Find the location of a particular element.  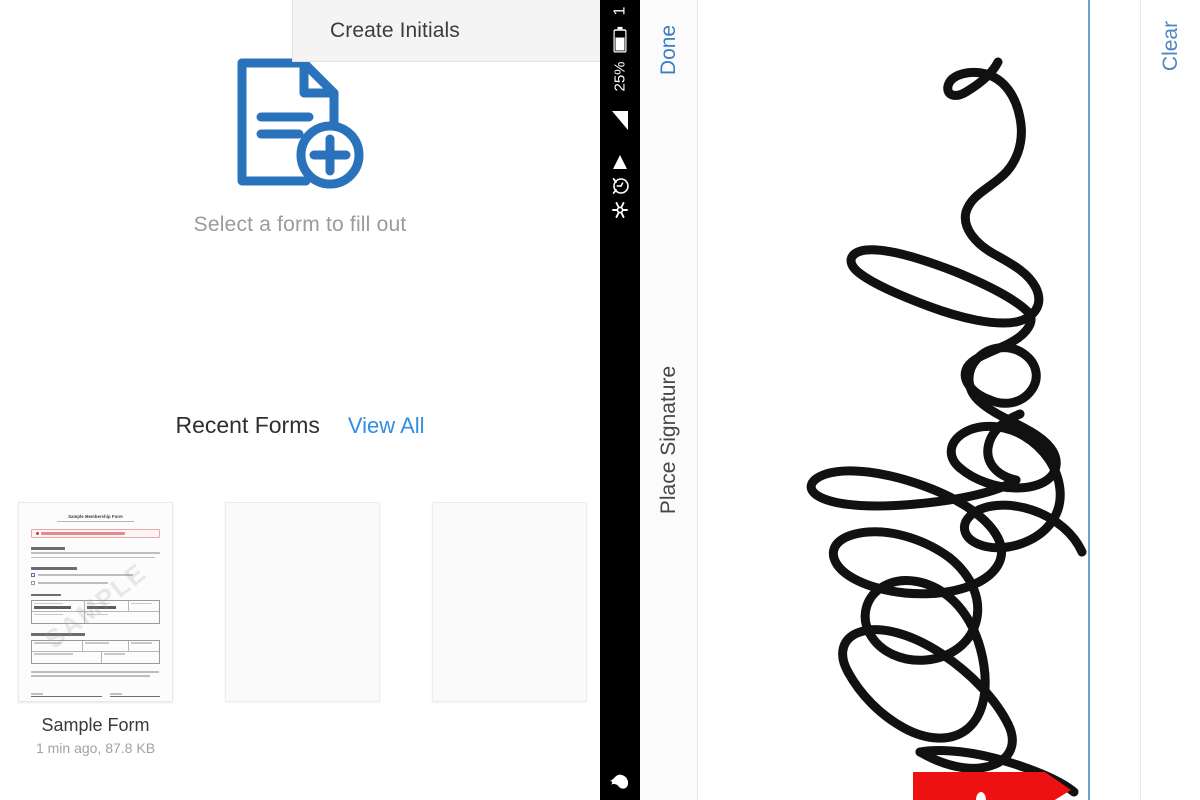

battery-icon is located at coordinates (620, 39).